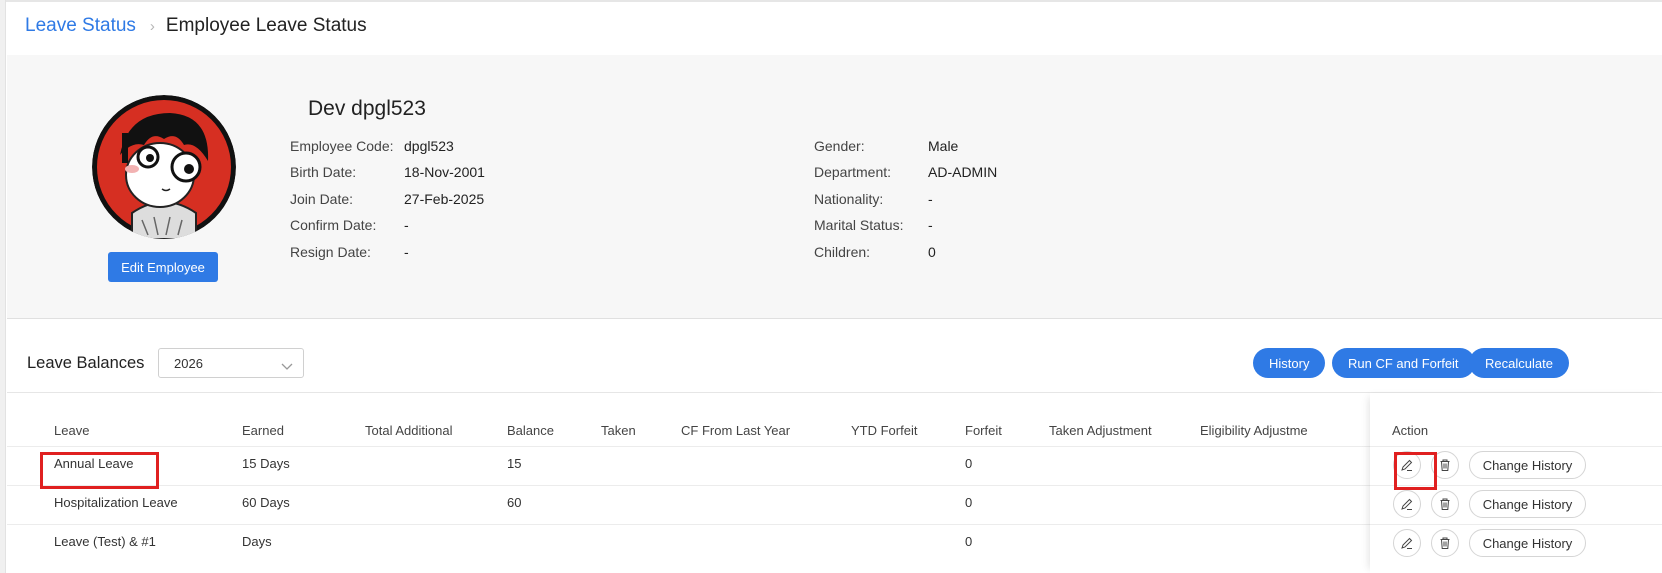  I want to click on window-top-edge, so click(831, 1).